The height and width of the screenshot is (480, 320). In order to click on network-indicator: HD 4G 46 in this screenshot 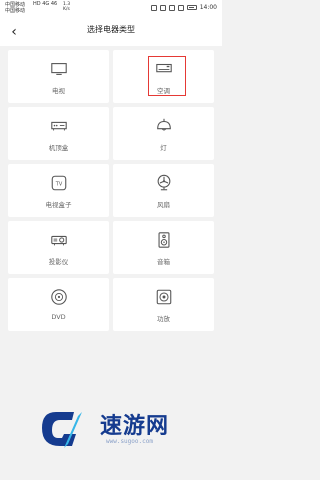, I will do `click(45, 4)`.